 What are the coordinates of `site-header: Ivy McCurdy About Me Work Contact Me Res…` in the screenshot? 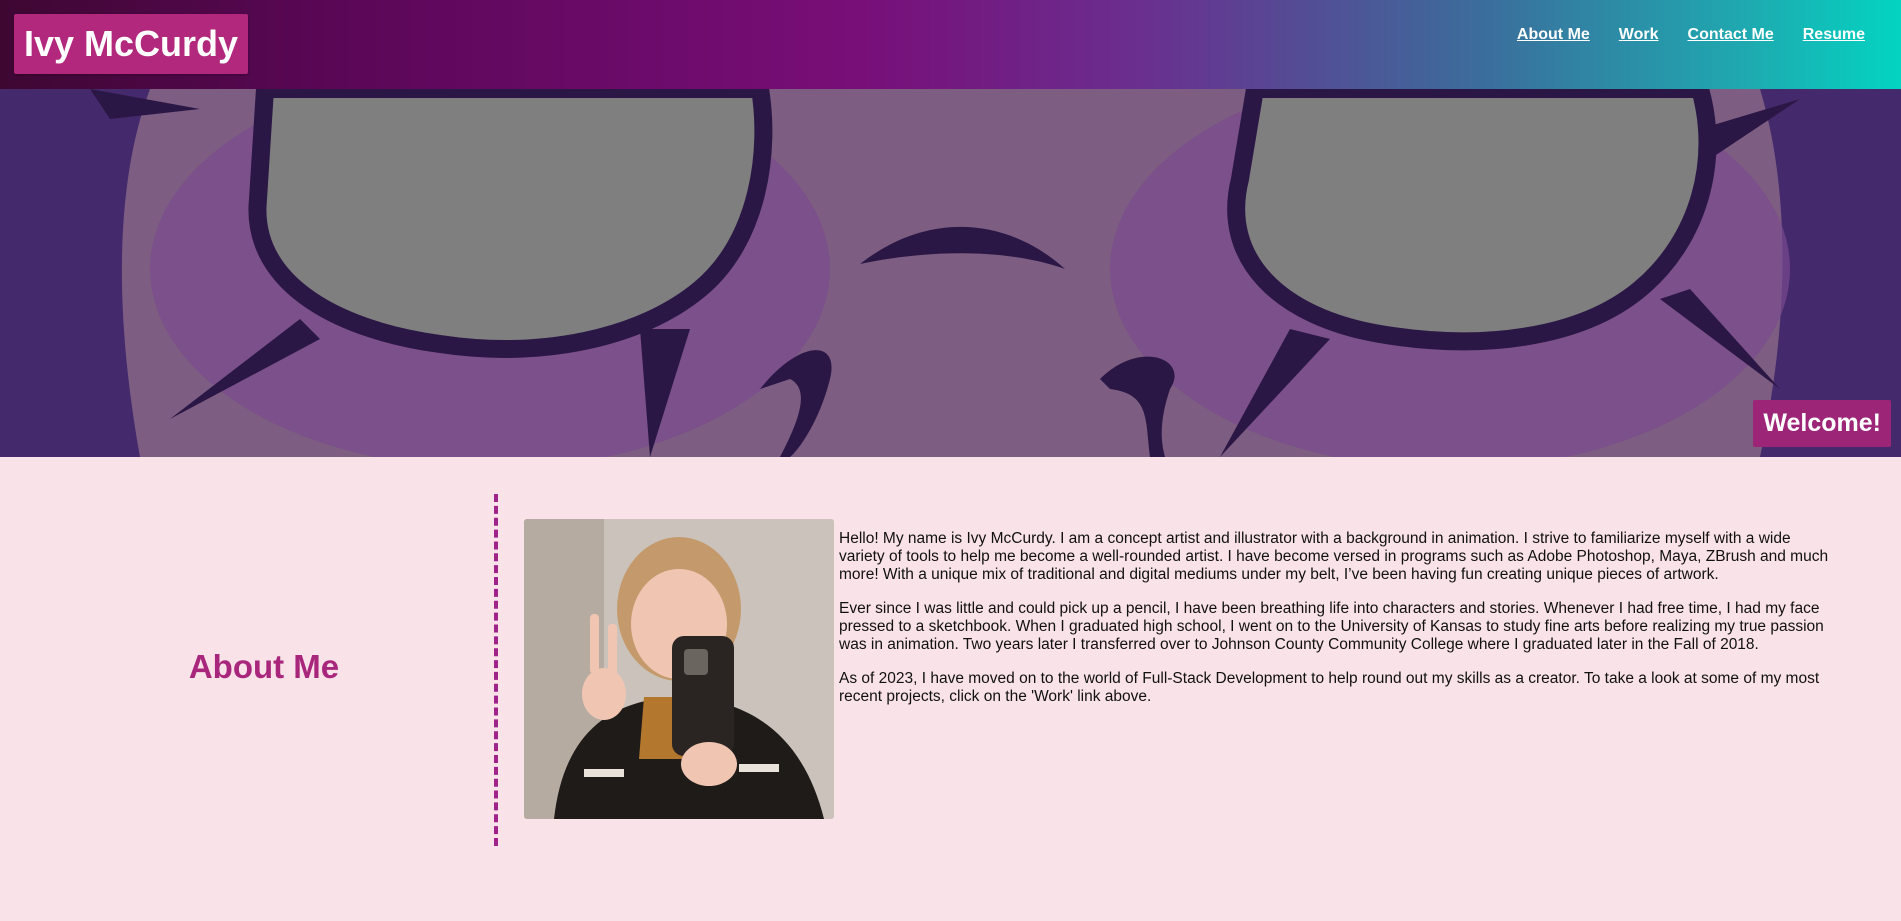 It's located at (950, 44).